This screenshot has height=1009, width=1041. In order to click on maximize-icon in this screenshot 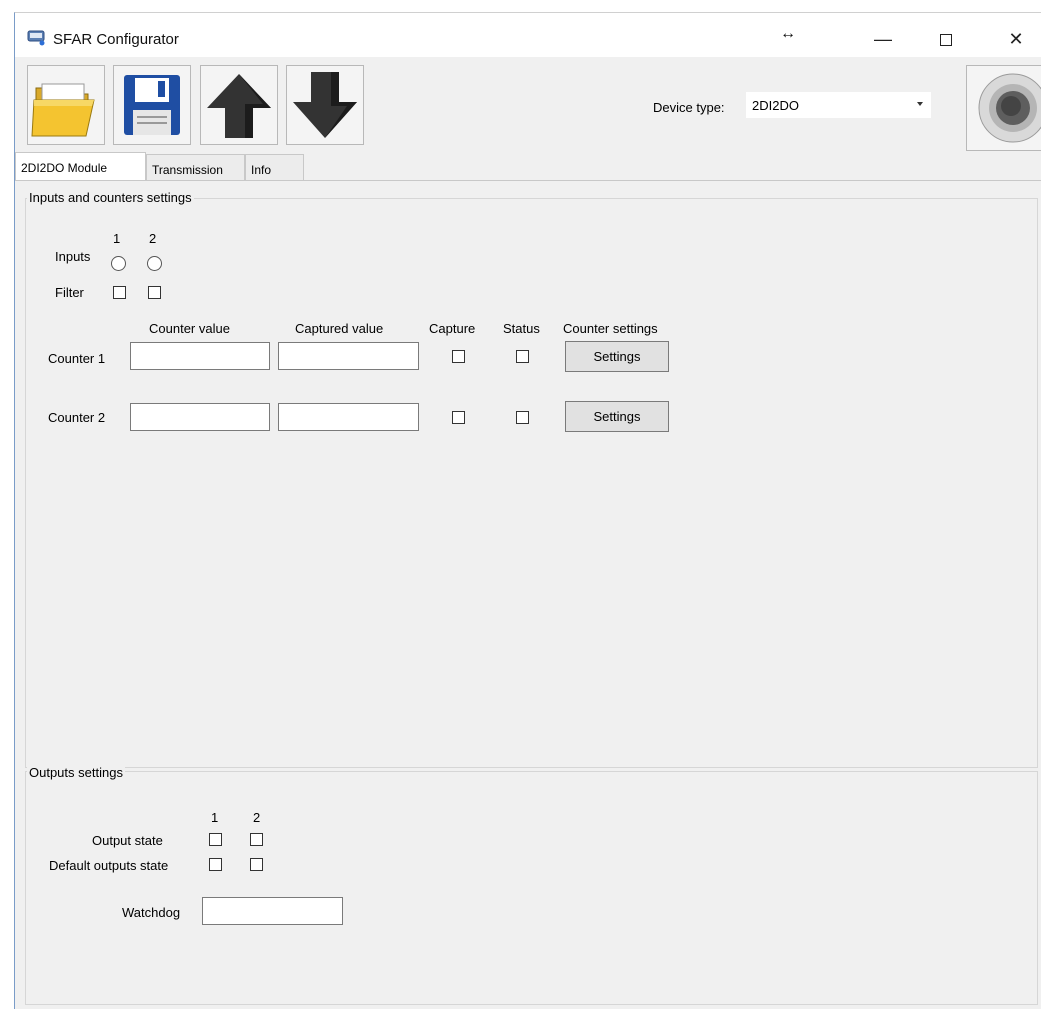, I will do `click(946, 40)`.